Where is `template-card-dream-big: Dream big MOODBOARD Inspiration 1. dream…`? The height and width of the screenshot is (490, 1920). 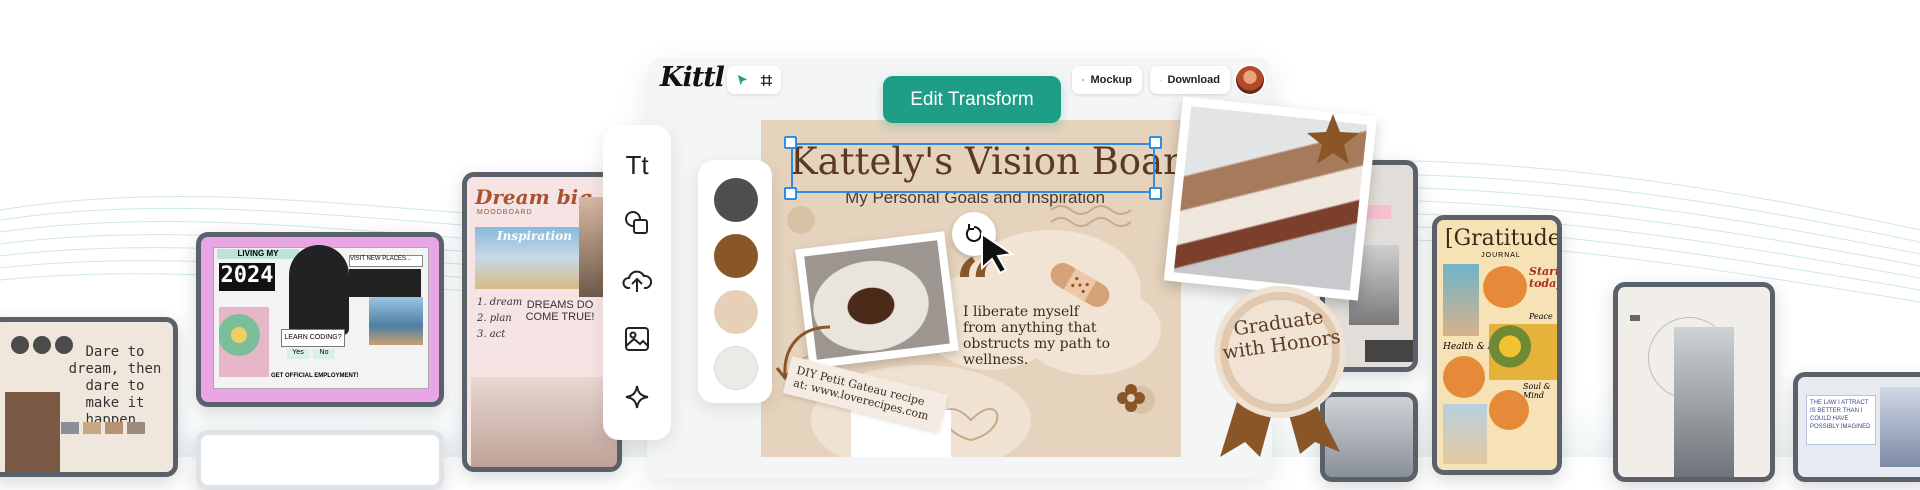 template-card-dream-big: Dream big MOODBOARD Inspiration 1. dream… is located at coordinates (542, 322).